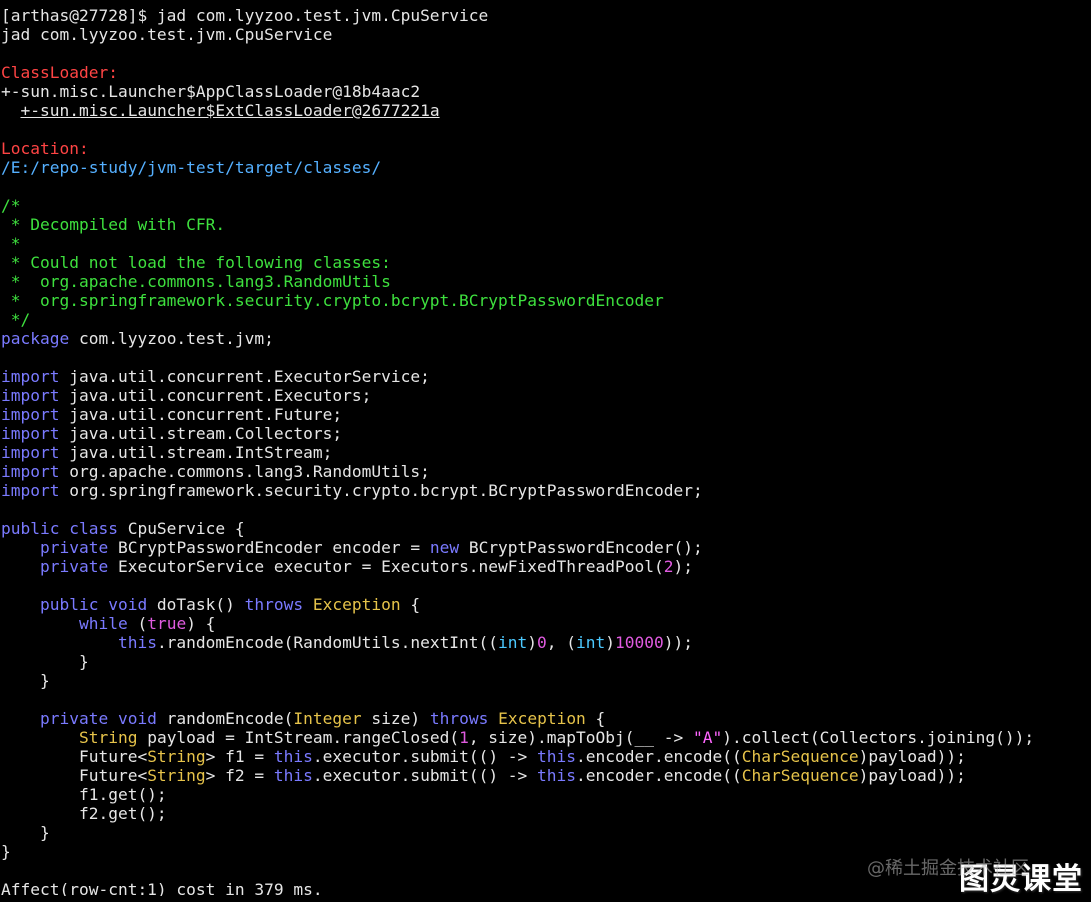 This screenshot has height=902, width=1091. I want to click on terminal-text-segment: > f2 =, so click(239, 775).